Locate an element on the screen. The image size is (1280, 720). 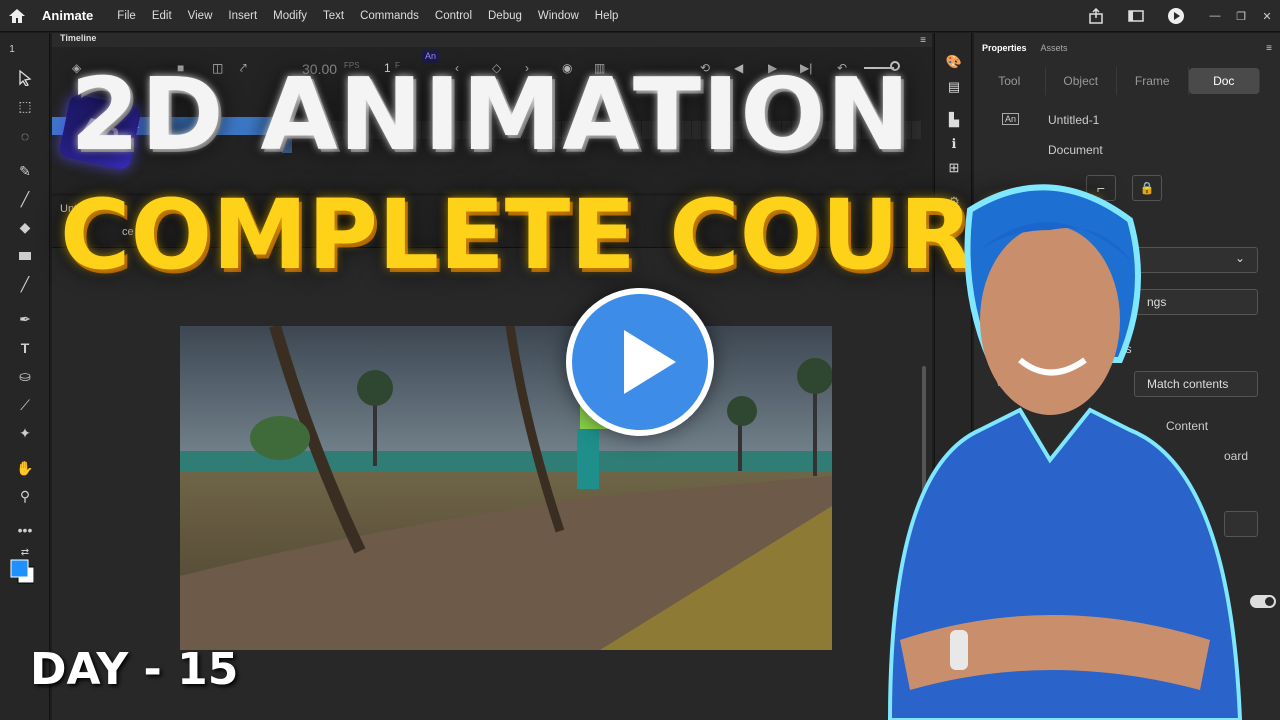
title-line-2: COMPLETE COURSE is located at coordinates (584, 235).